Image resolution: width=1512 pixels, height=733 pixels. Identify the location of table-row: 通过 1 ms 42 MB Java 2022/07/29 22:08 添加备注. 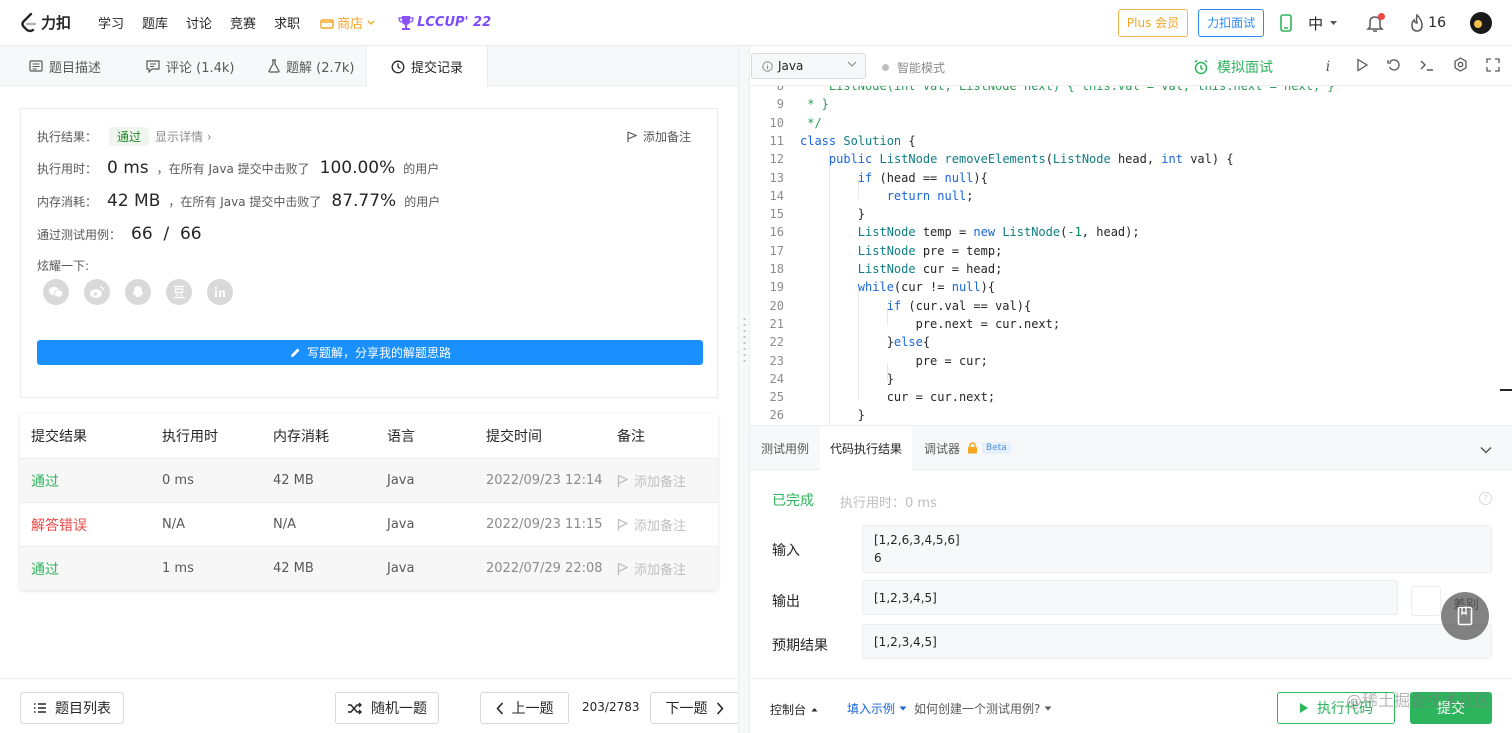
(369, 568).